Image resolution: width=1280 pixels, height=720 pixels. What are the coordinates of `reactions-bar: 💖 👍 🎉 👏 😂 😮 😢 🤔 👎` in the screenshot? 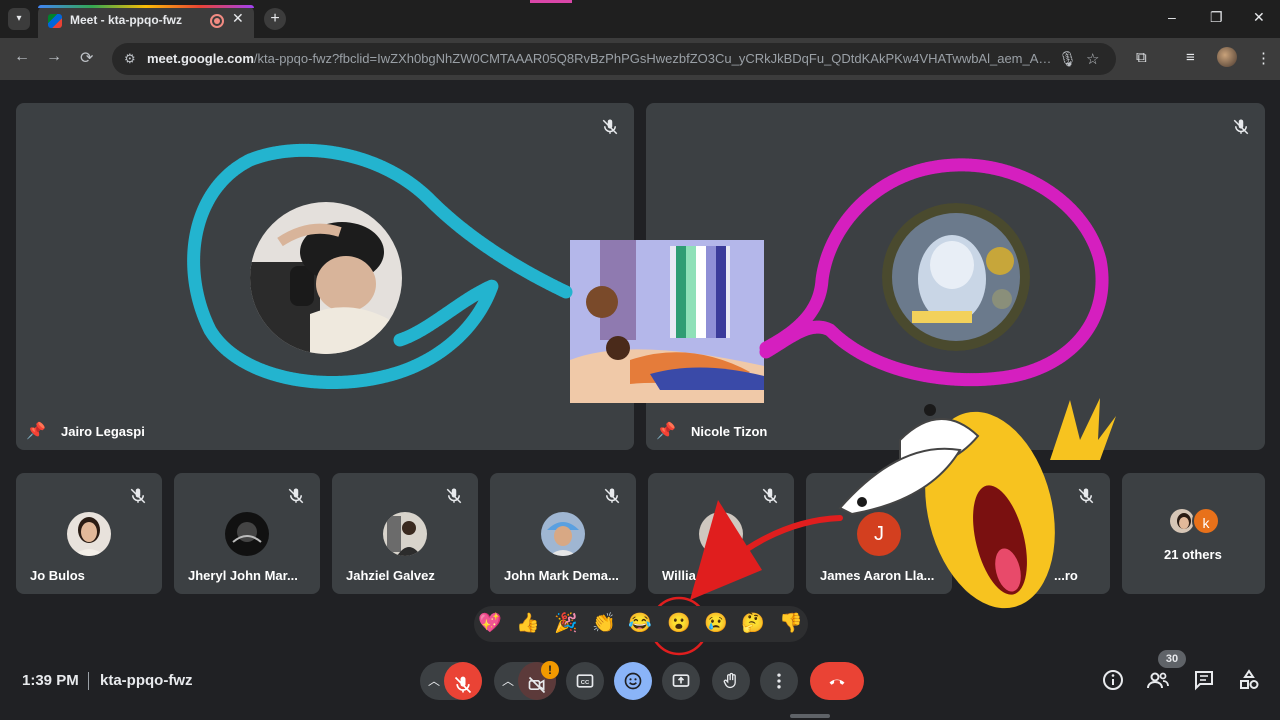 It's located at (641, 624).